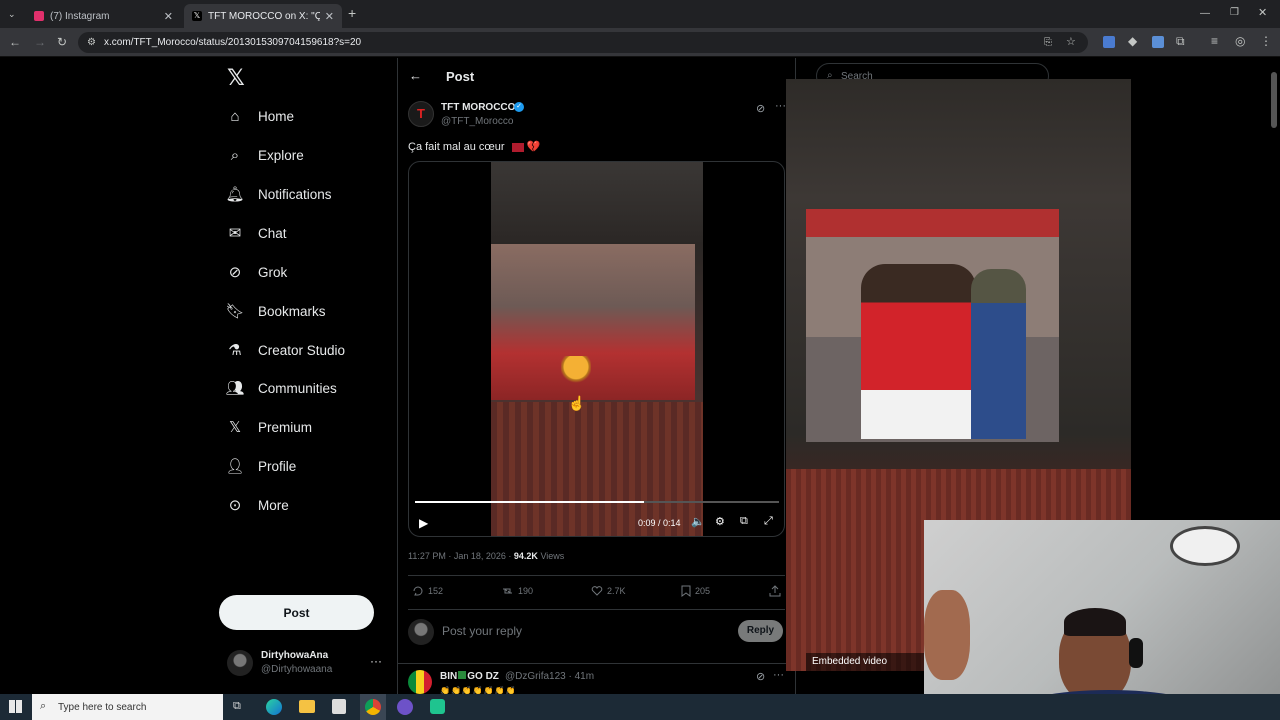  I want to click on nav-item-more: ⊙ More, so click(257, 505).